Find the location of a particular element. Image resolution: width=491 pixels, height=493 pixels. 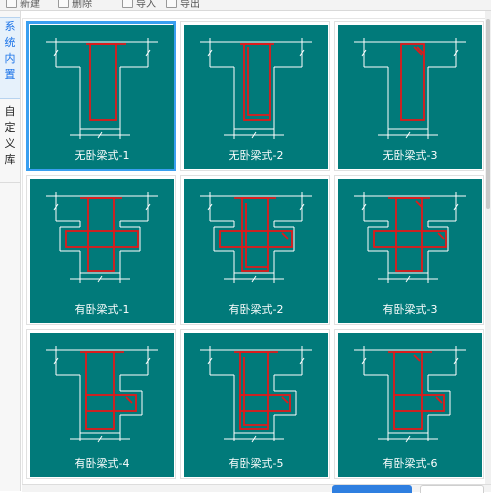

section-diagram: 有卧梁式-1 is located at coordinates (102, 251).